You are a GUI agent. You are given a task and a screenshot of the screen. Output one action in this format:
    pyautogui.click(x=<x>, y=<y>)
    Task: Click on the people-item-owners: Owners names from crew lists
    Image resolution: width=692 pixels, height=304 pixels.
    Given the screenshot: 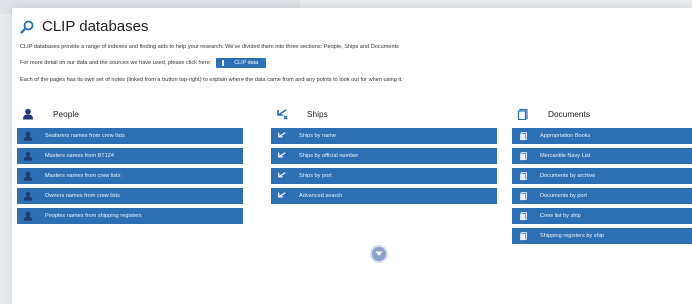 What is the action you would take?
    pyautogui.click(x=130, y=196)
    